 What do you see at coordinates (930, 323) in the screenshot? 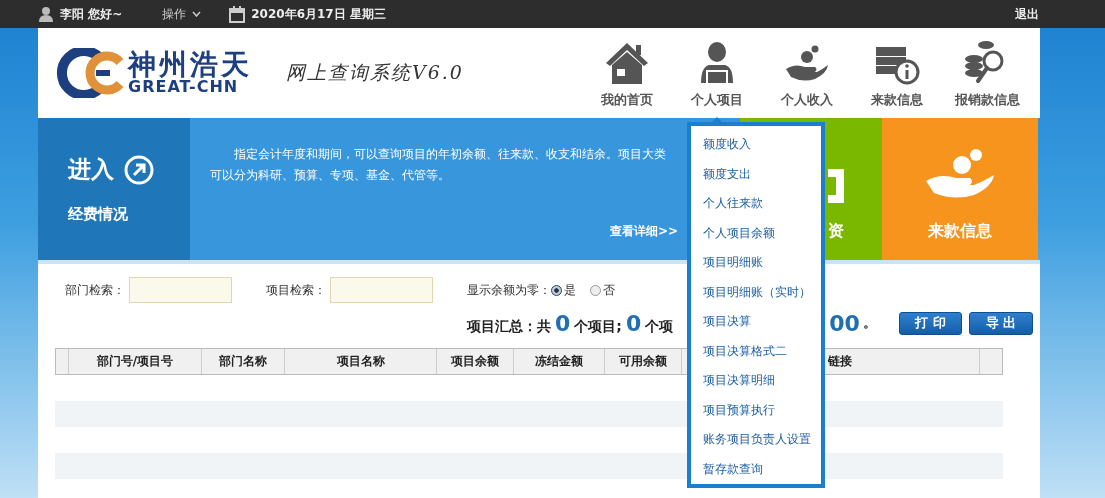
I see `action-button: 打 印` at bounding box center [930, 323].